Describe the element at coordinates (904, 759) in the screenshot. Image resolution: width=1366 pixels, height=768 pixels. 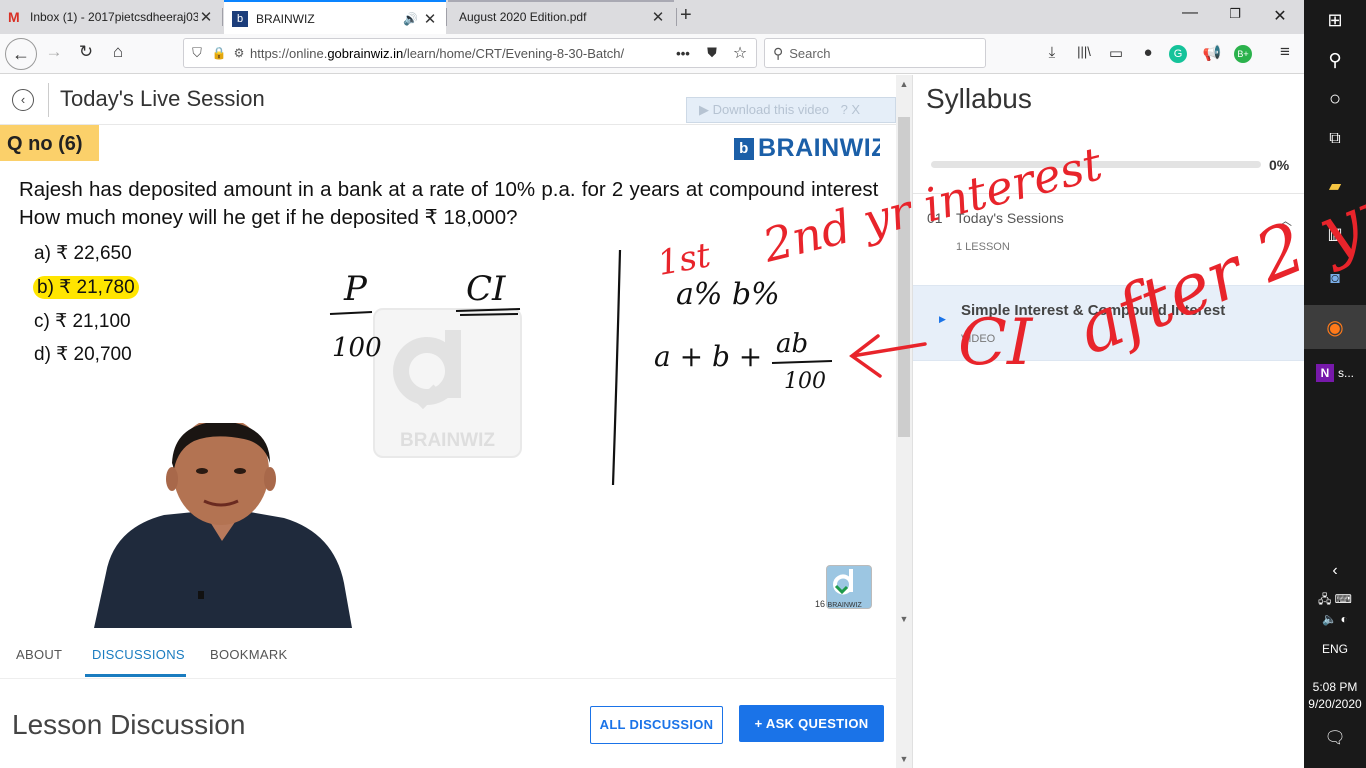
I see `page-scroll-down-arrow: ▼` at that location.